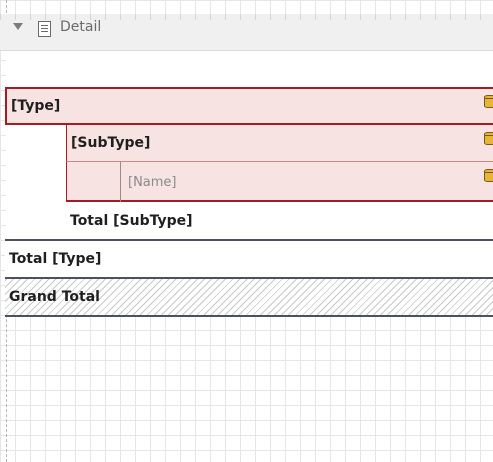 Image resolution: width=493 pixels, height=462 pixels. Describe the element at coordinates (306, 182) in the screenshot. I see `name-field: [Name]` at that location.